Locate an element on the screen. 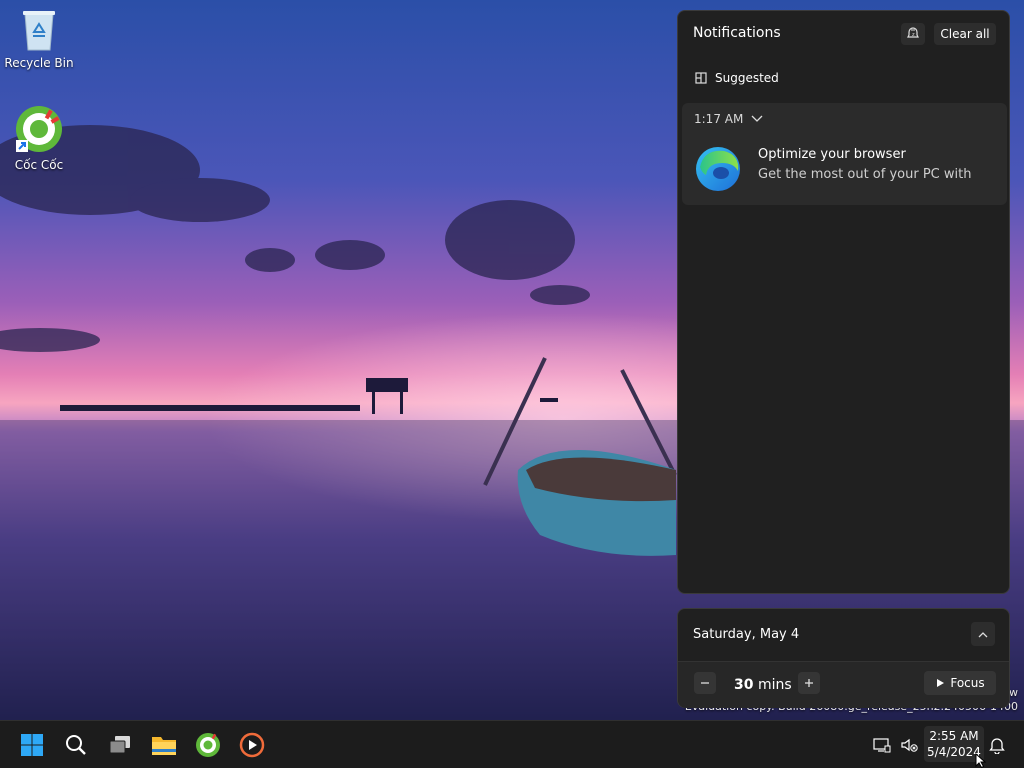 The width and height of the screenshot is (1024, 768). search-button is located at coordinates (76, 745).